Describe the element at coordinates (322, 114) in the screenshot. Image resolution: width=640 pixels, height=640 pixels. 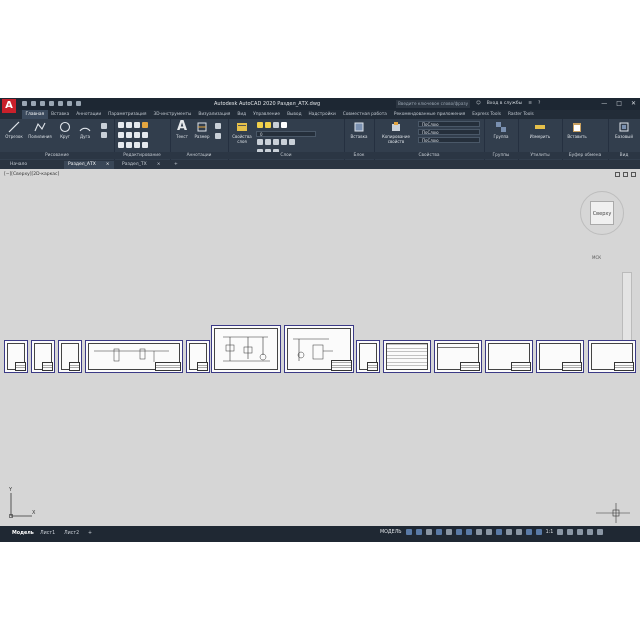
I see `ribbon-tab: Надстройки` at that location.